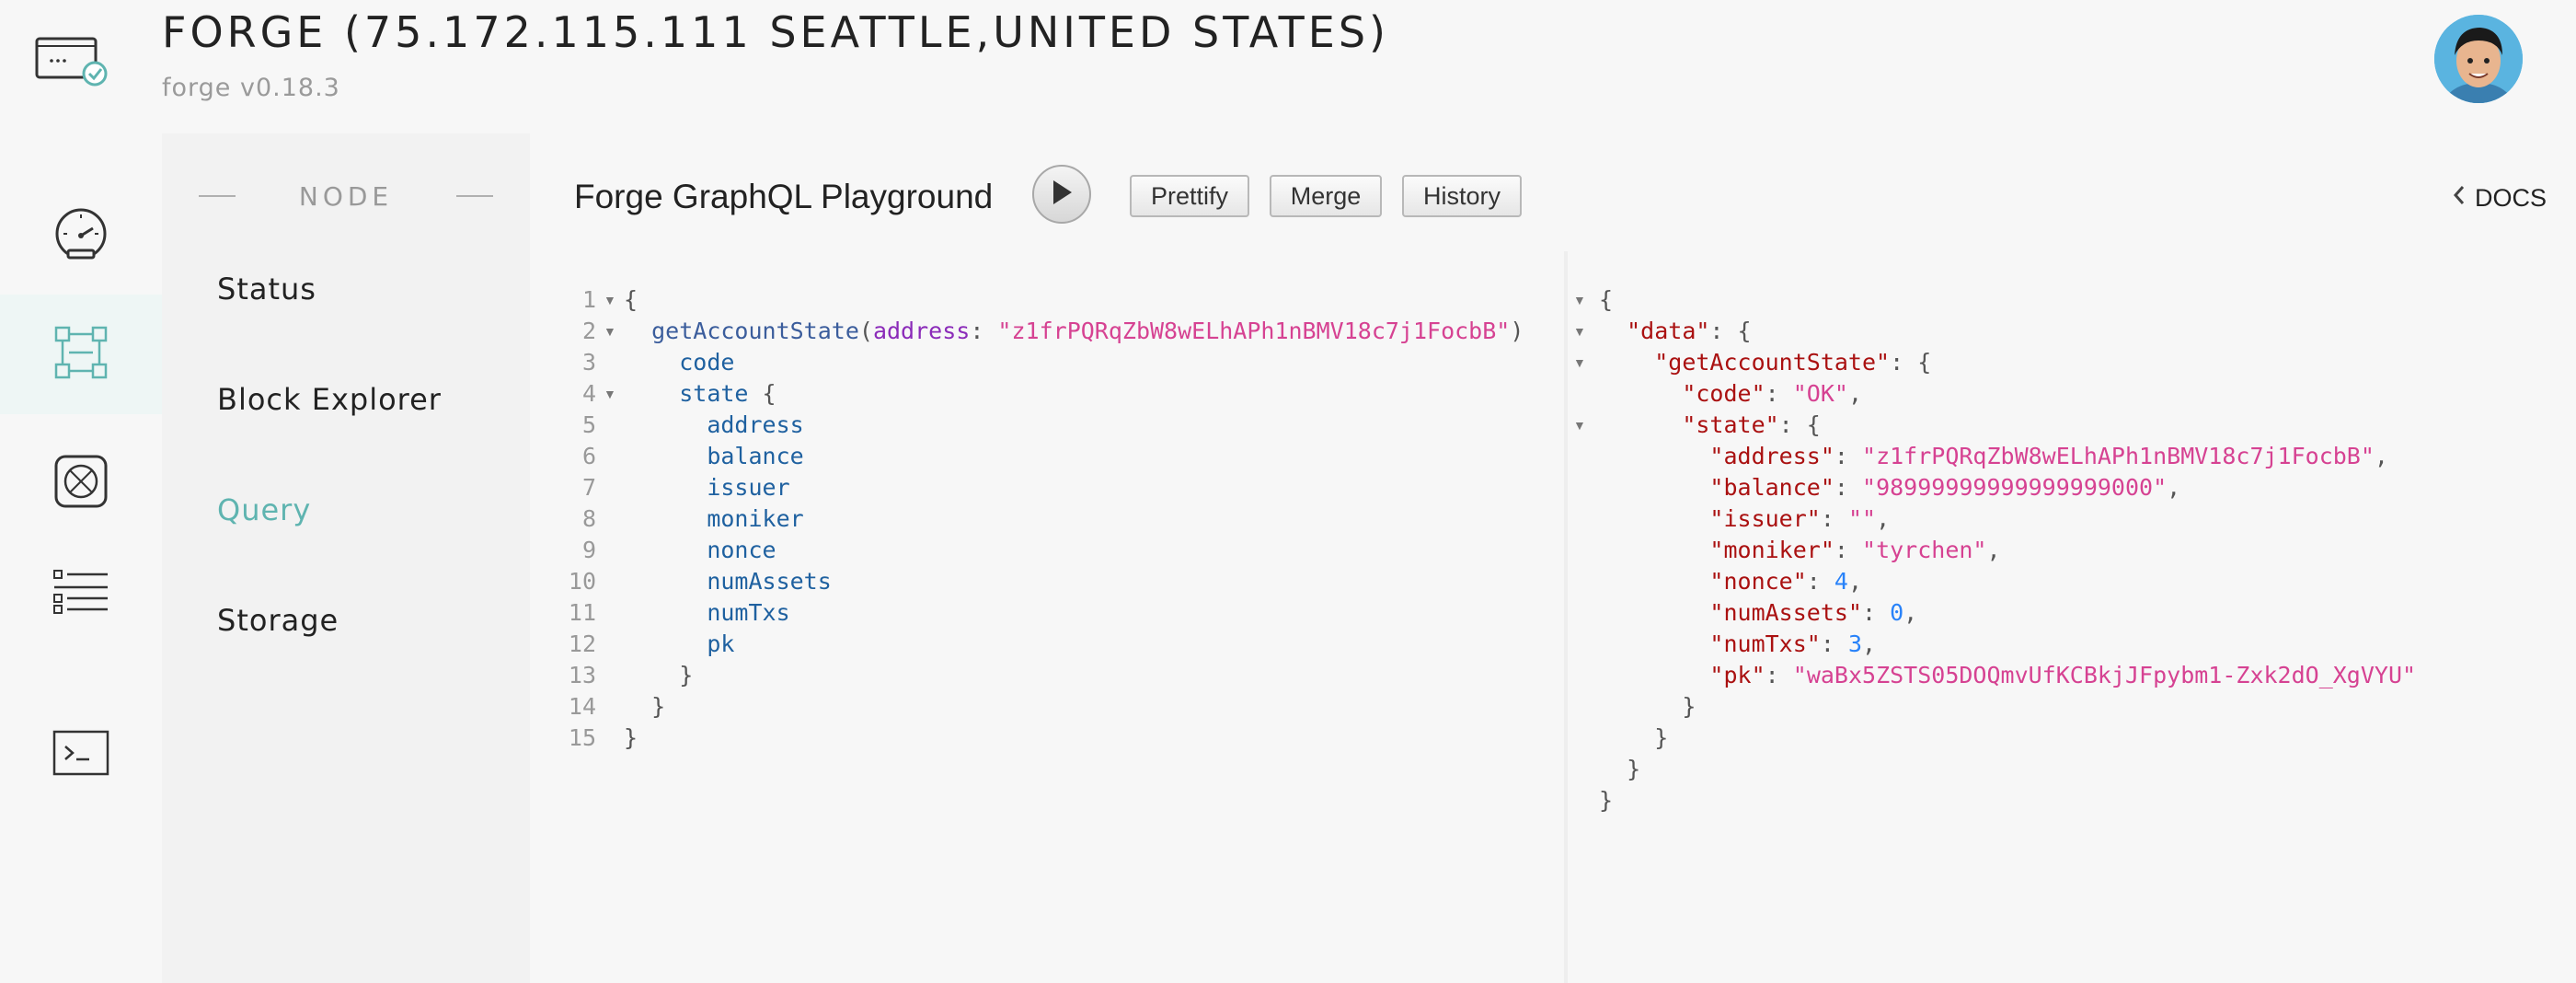 Image resolution: width=2576 pixels, height=983 pixels. Describe the element at coordinates (1254, 331) in the screenshot. I see `query-address-value: z1frPQRqZbW8wELhAPh1nBMV18c7j1FocbB` at that location.